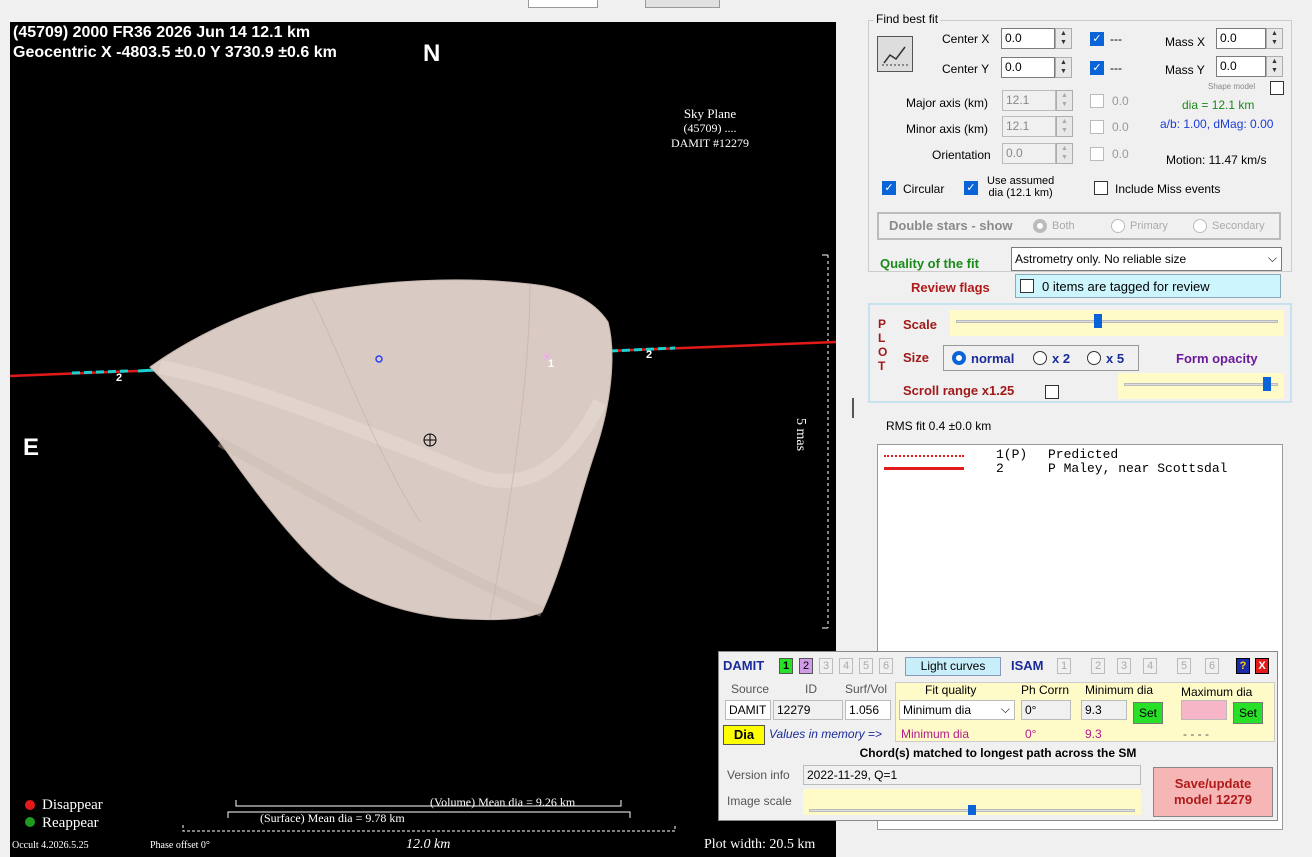 Image resolution: width=1312 pixels, height=857 pixels. What do you see at coordinates (959, 358) in the screenshot?
I see `size-normal-radio` at bounding box center [959, 358].